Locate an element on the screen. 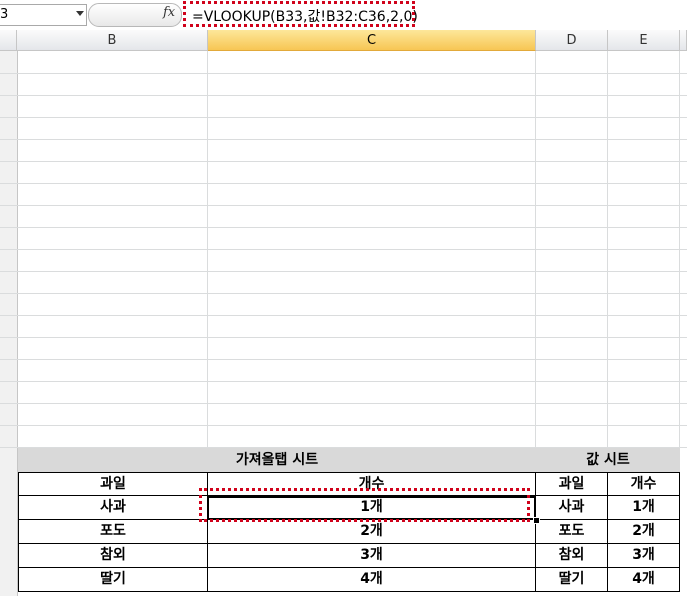 Image resolution: width=687 pixels, height=596 pixels. insert-function-icon: fx is located at coordinates (169, 12).